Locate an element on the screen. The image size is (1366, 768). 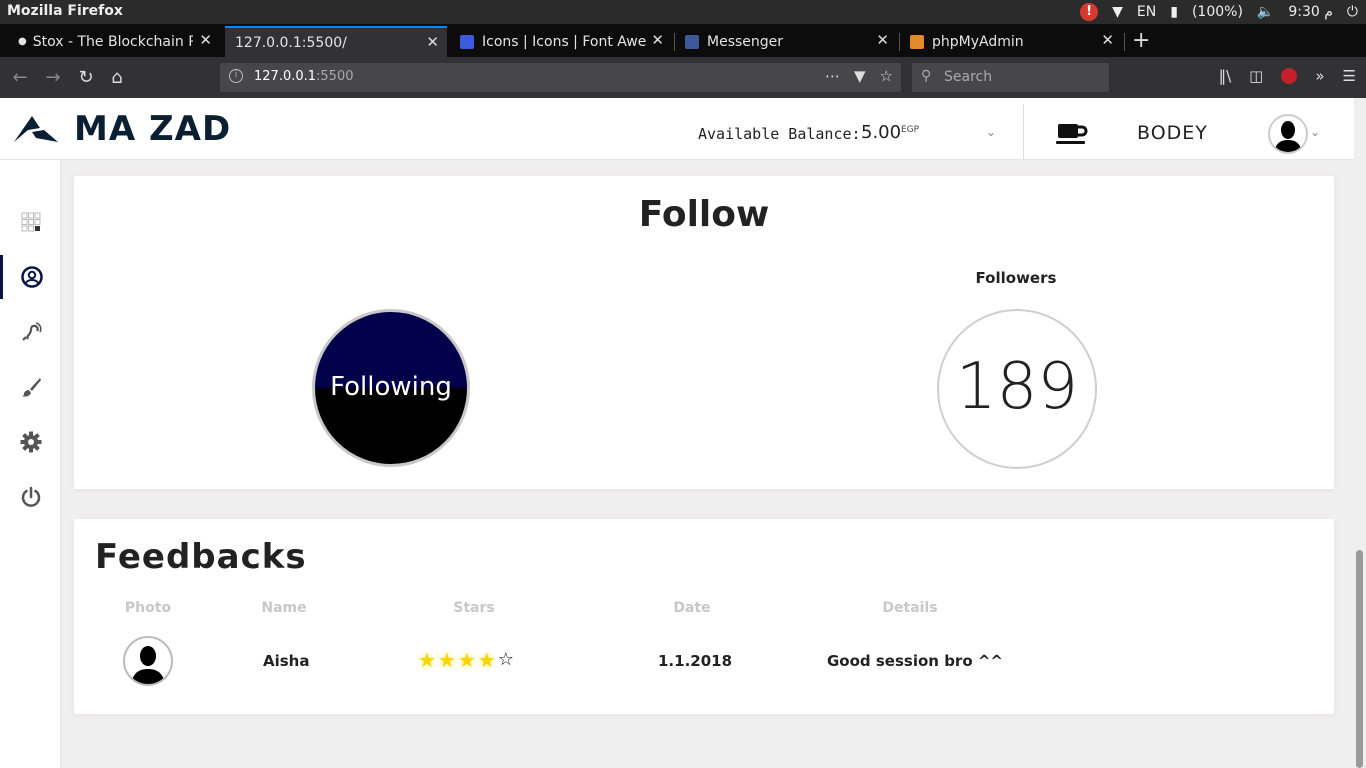
tab-label: Icons | Icons | Font Awes is located at coordinates (564, 41).